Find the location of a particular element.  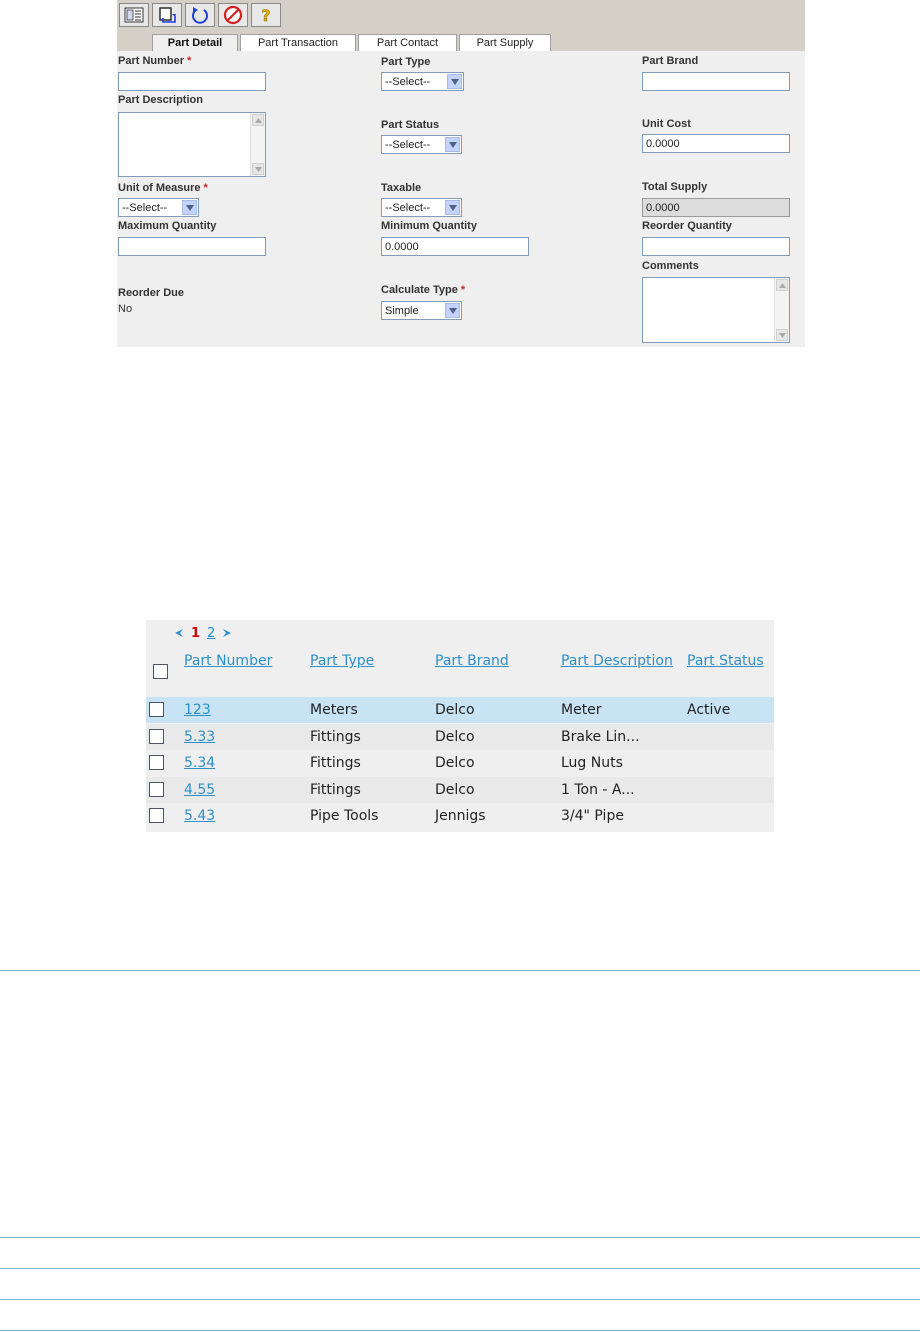

next-page-icon is located at coordinates (227, 633).